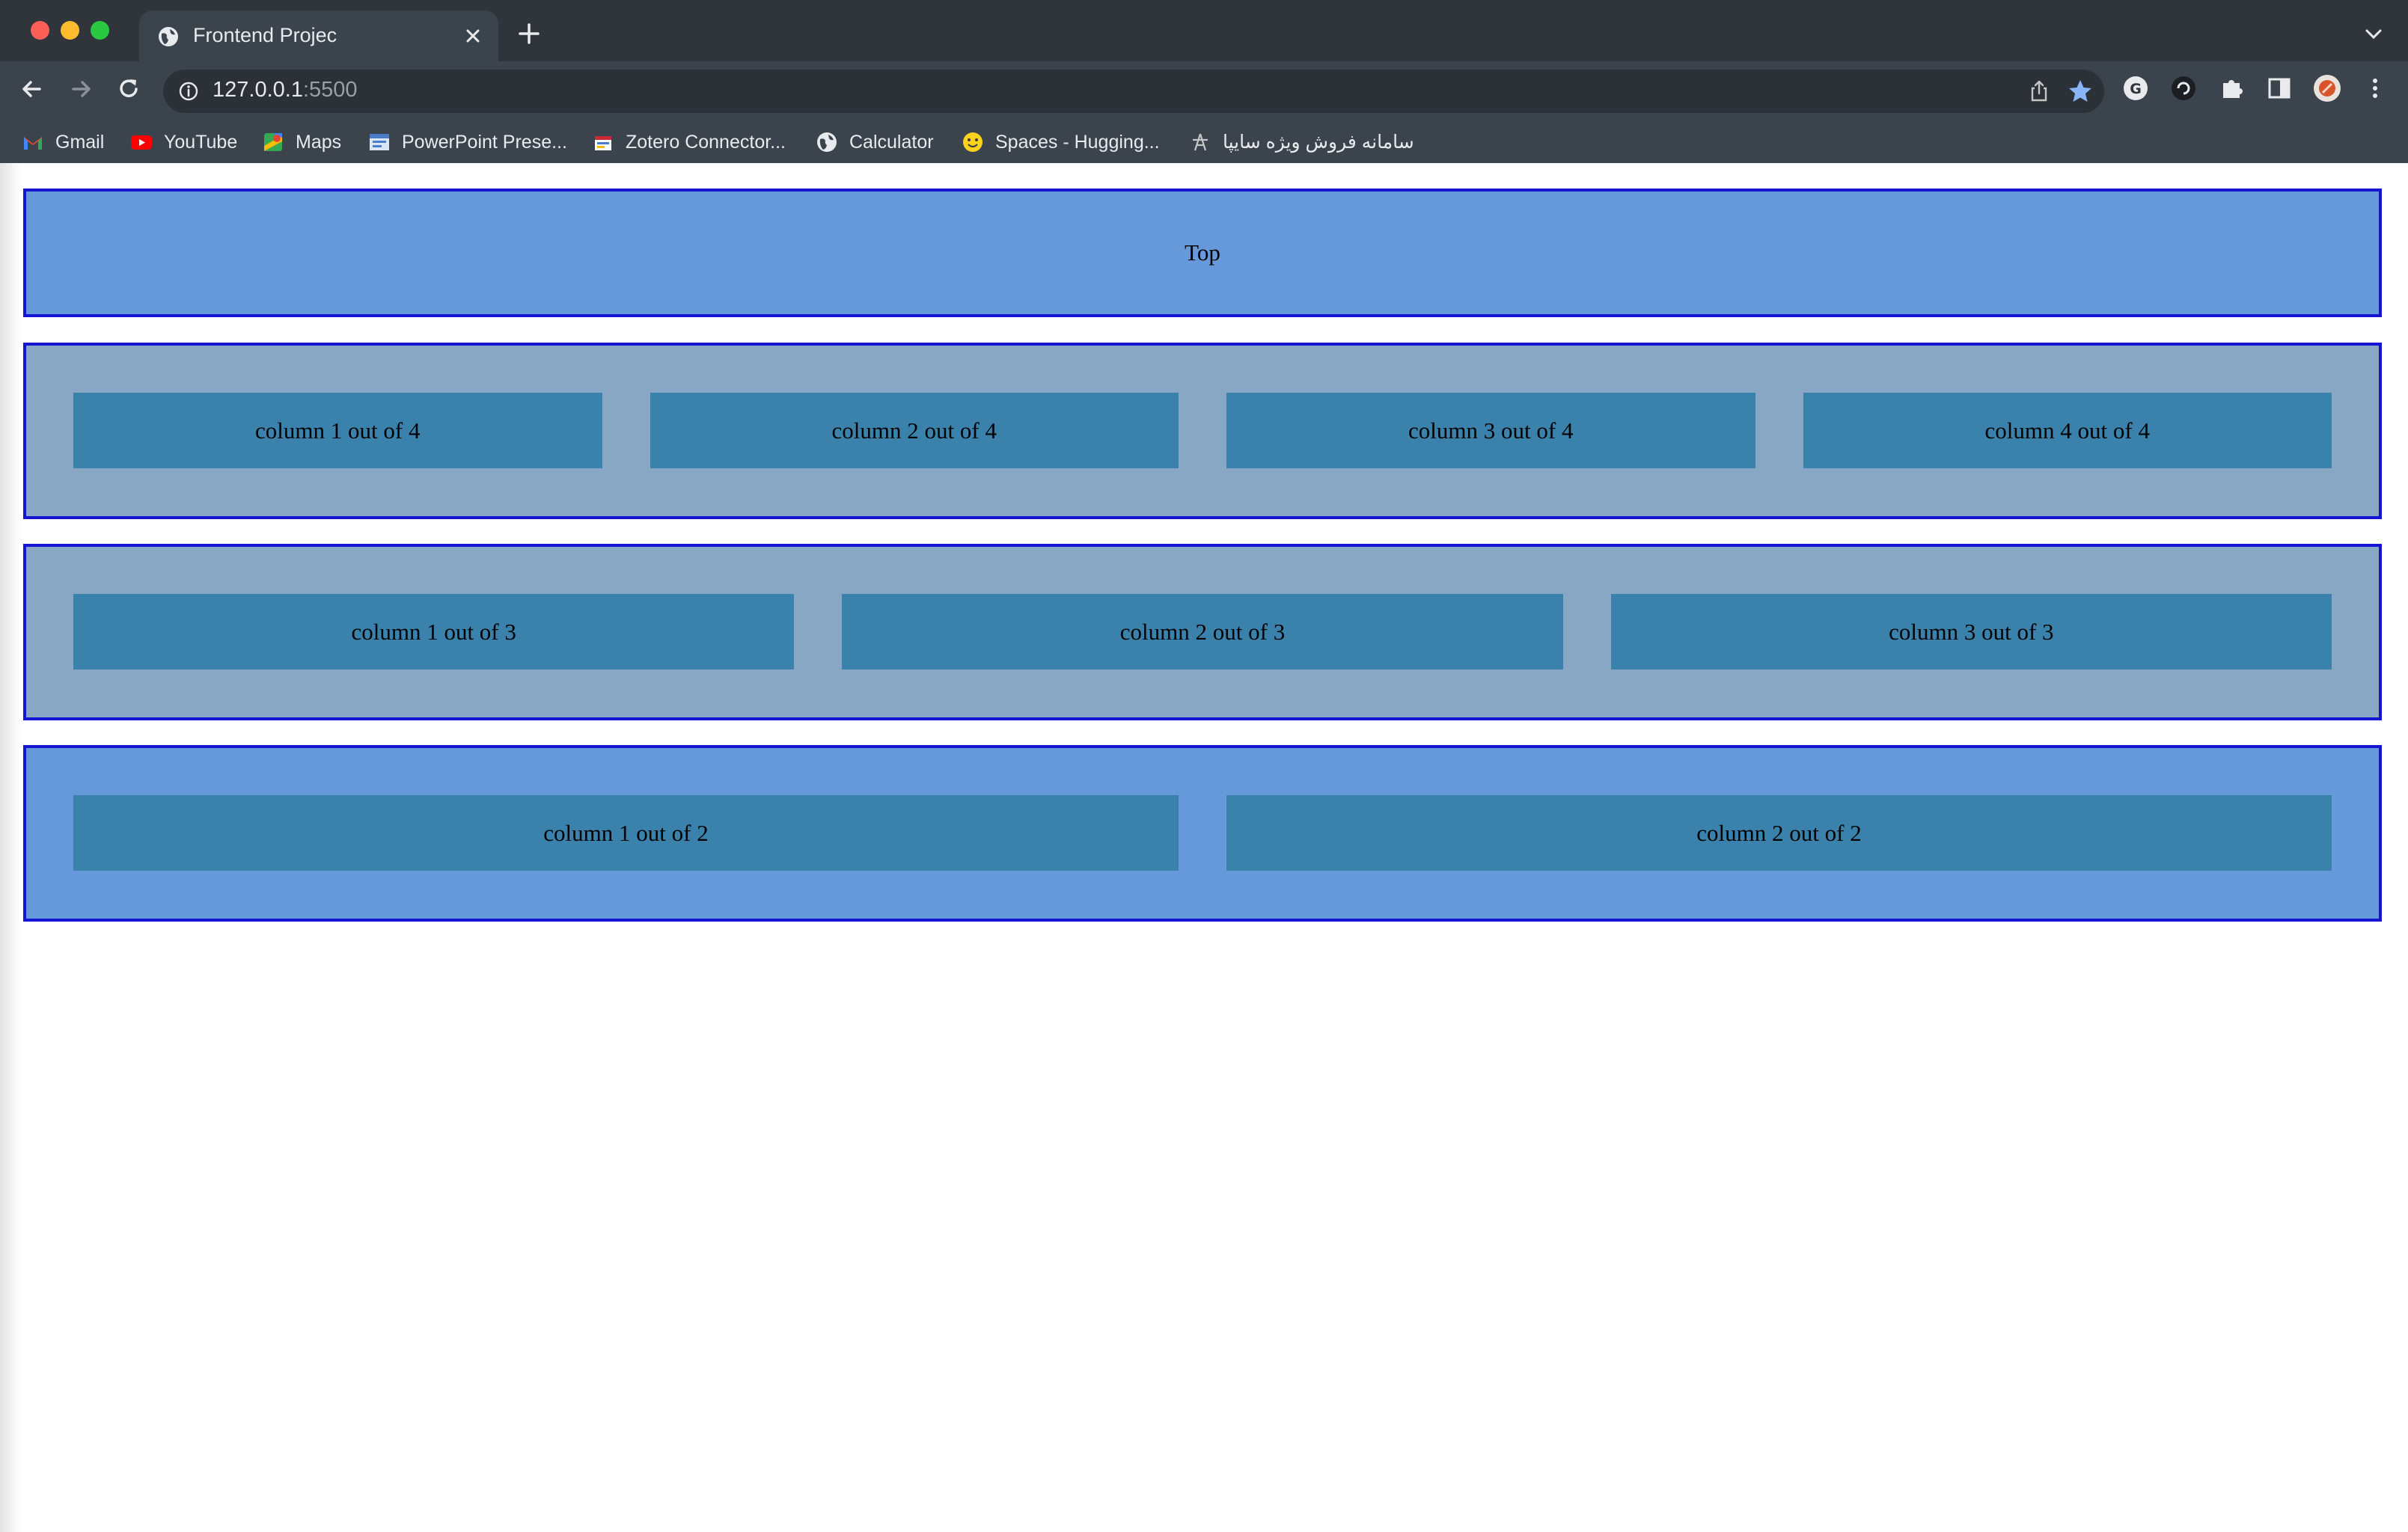 This screenshot has height=1532, width=2408. I want to click on column-label: column 1 out of 3, so click(433, 631).